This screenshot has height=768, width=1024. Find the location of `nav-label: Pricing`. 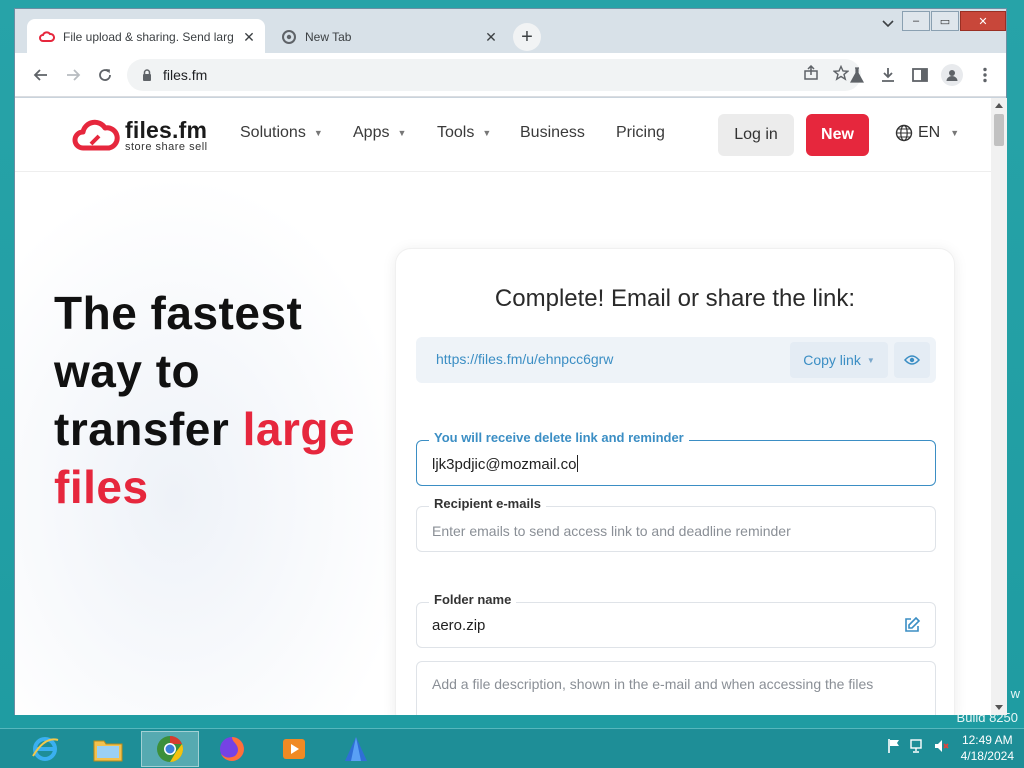

nav-label: Pricing is located at coordinates (640, 132).